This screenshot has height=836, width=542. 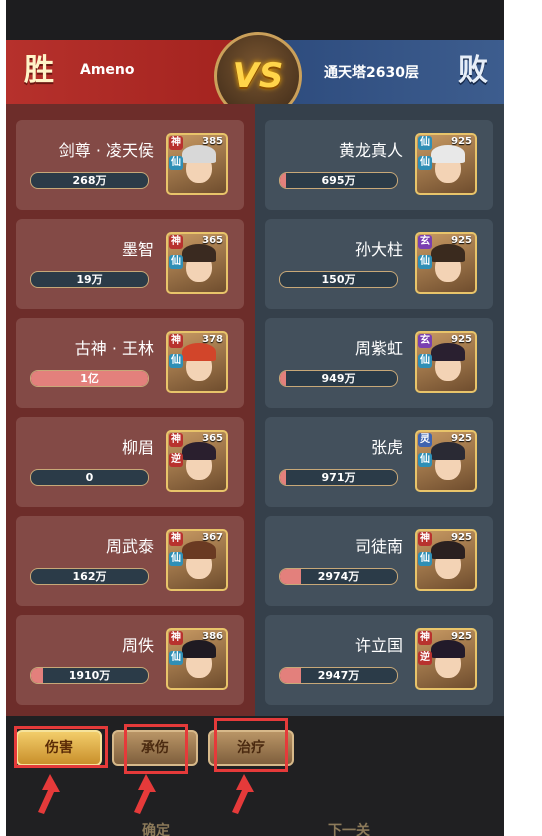 What do you see at coordinates (446, 461) in the screenshot?
I see `hero-portrait: 925 灵仙` at bounding box center [446, 461].